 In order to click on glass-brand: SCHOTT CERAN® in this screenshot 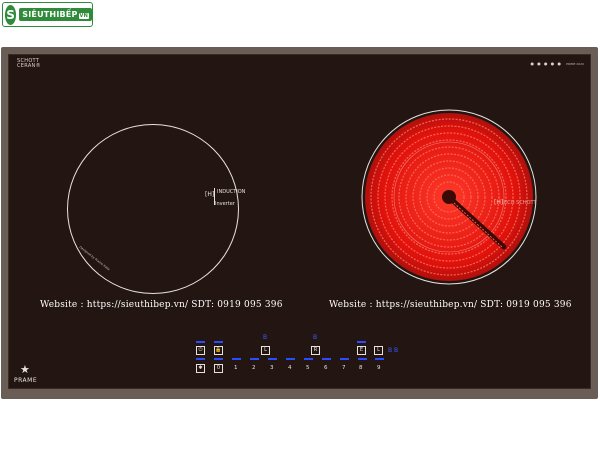, I will do `click(29, 64)`.